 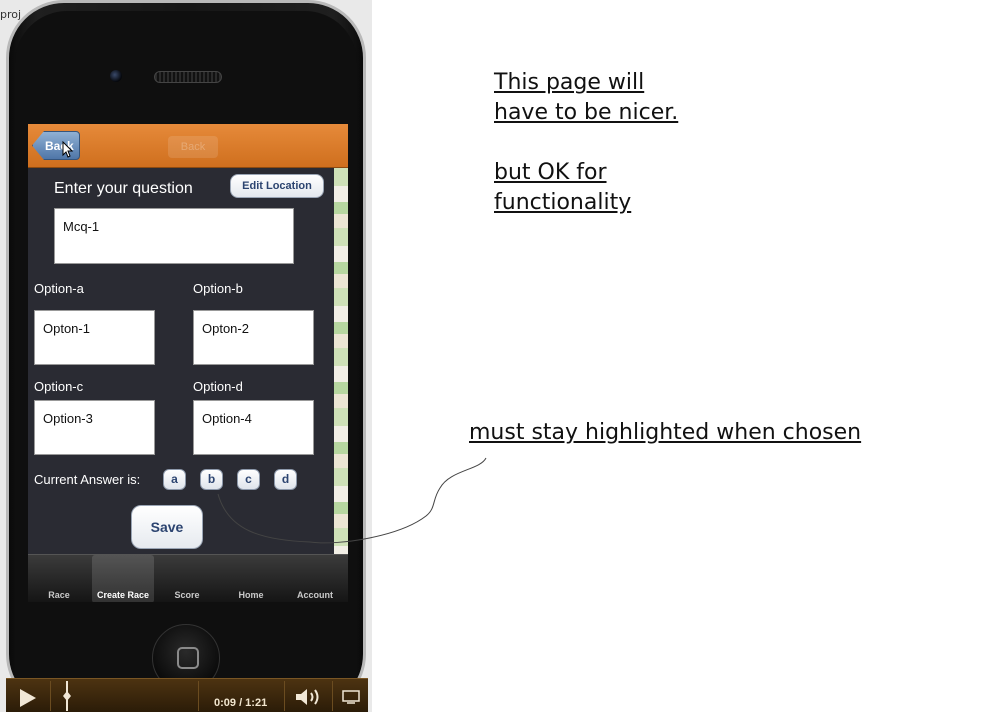 I want to click on annotation-connector-line, so click(x=352, y=500).